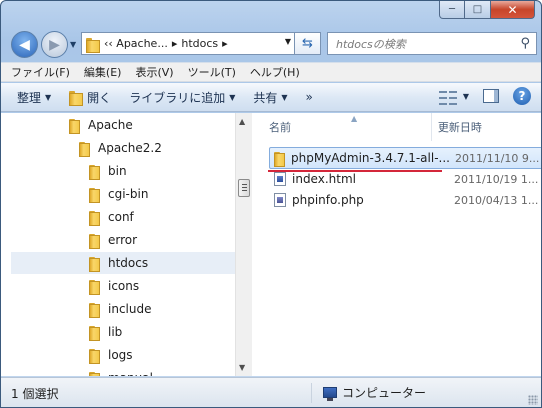  I want to click on status-location-label: コンピューター, so click(384, 393).